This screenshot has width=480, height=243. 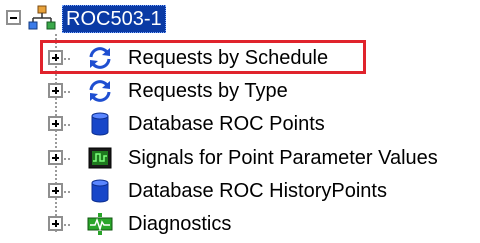 What do you see at coordinates (257, 191) in the screenshot?
I see `tree-item-database-roc-historypoints: Database ROC HistoryPoints` at bounding box center [257, 191].